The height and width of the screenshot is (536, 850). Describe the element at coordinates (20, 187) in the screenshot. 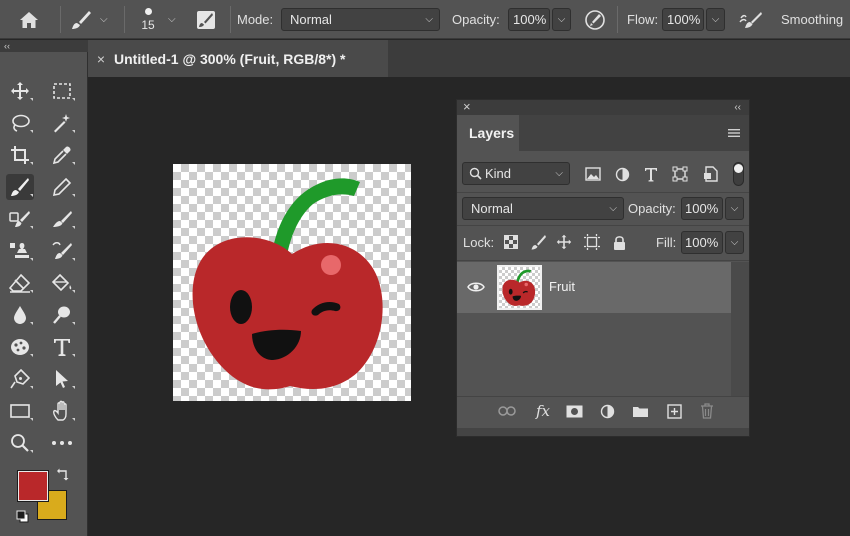

I see `brush-tool` at that location.